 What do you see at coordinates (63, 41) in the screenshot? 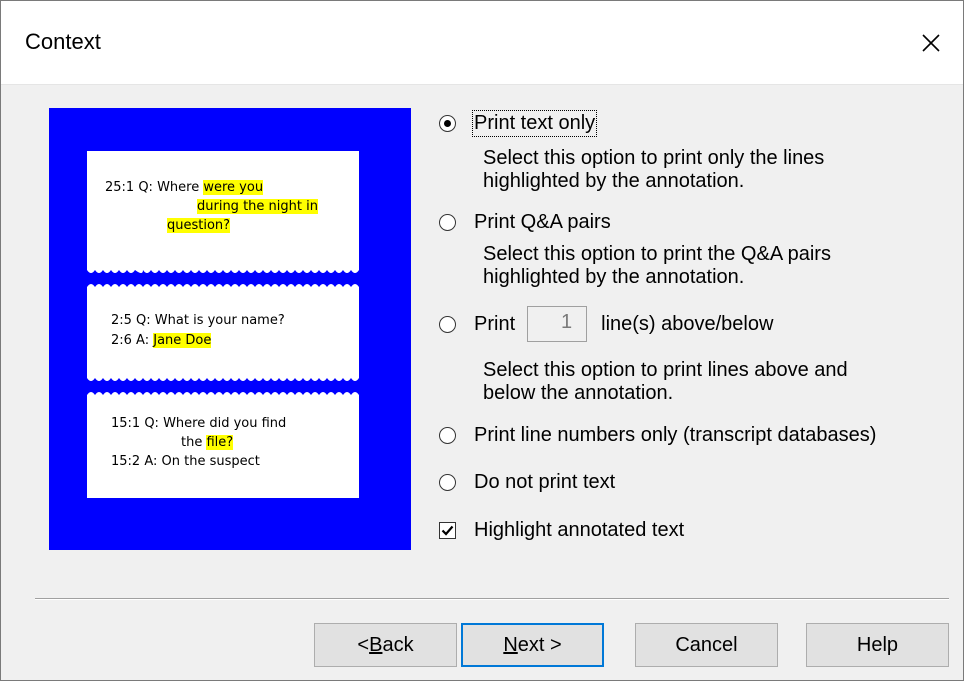
I see `dialog-title: Context` at bounding box center [63, 41].